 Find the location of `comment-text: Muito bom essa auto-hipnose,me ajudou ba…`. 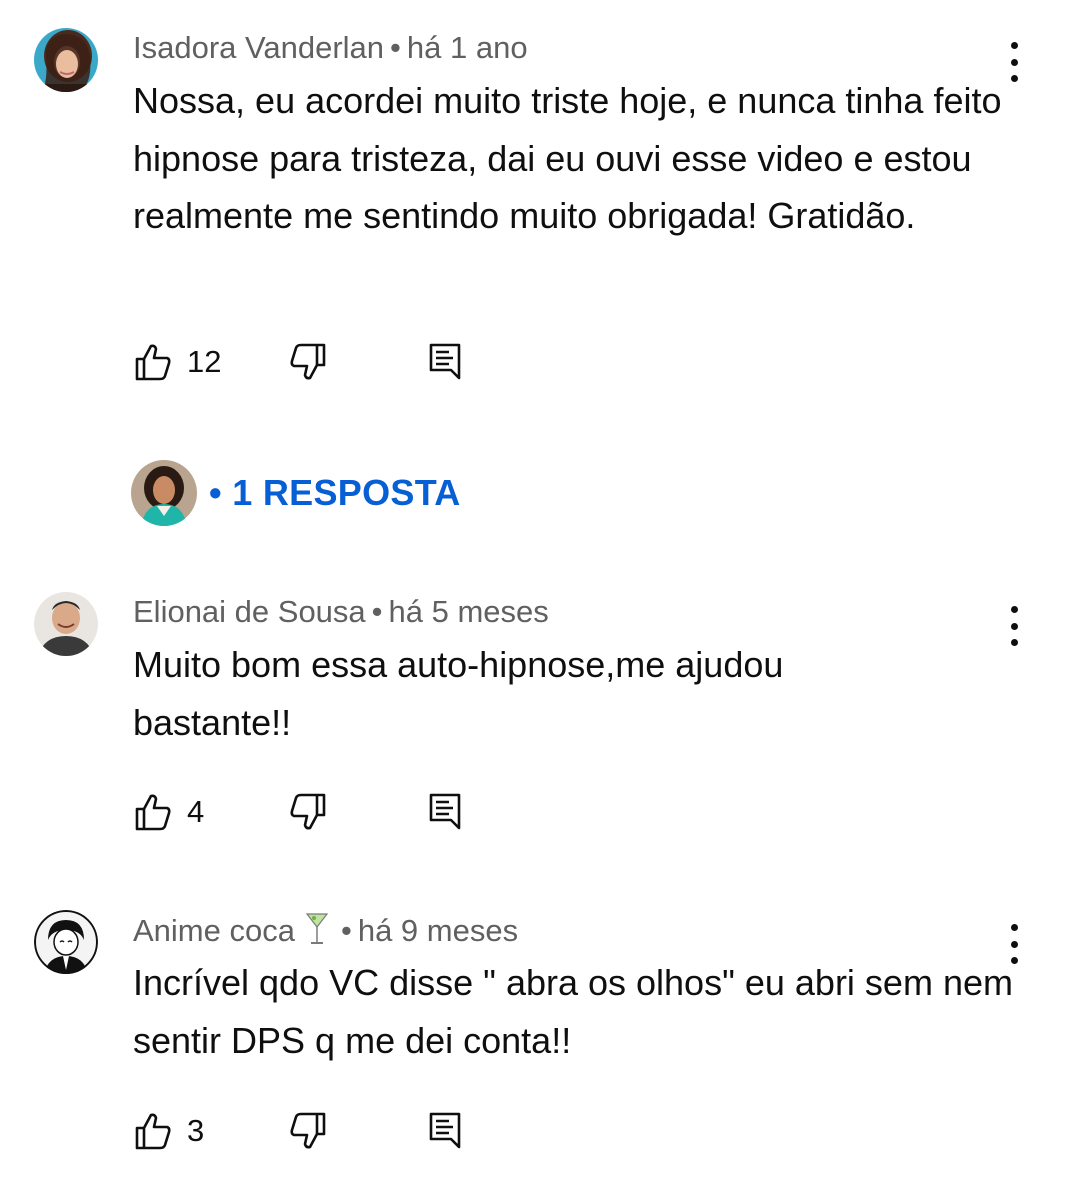

comment-text: Muito bom essa auto-hipnose,me ajudou ba… is located at coordinates (458, 693).